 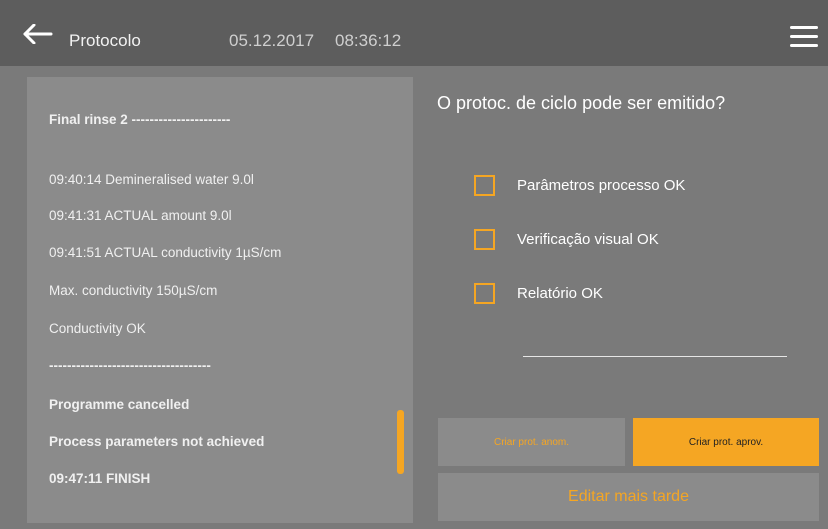 What do you see at coordinates (151, 179) in the screenshot?
I see `log-line: 09:40:14 Demineralised water 9.0l` at bounding box center [151, 179].